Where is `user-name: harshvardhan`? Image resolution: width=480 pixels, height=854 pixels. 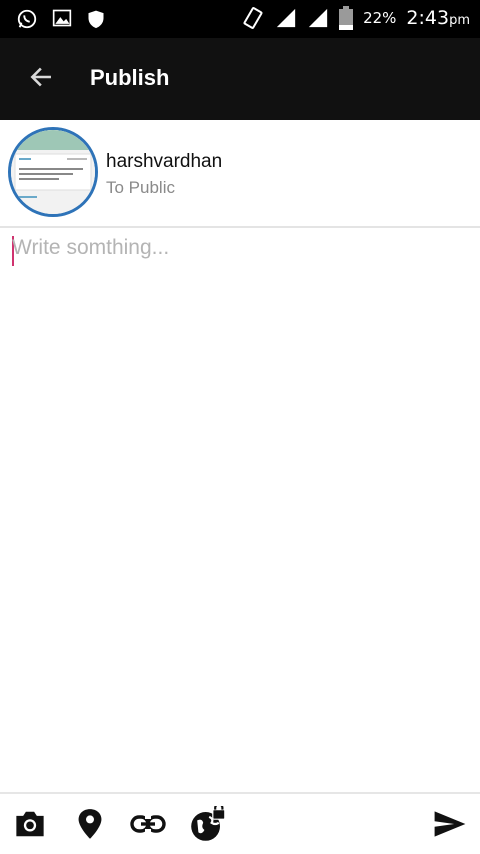 user-name: harshvardhan is located at coordinates (164, 161).